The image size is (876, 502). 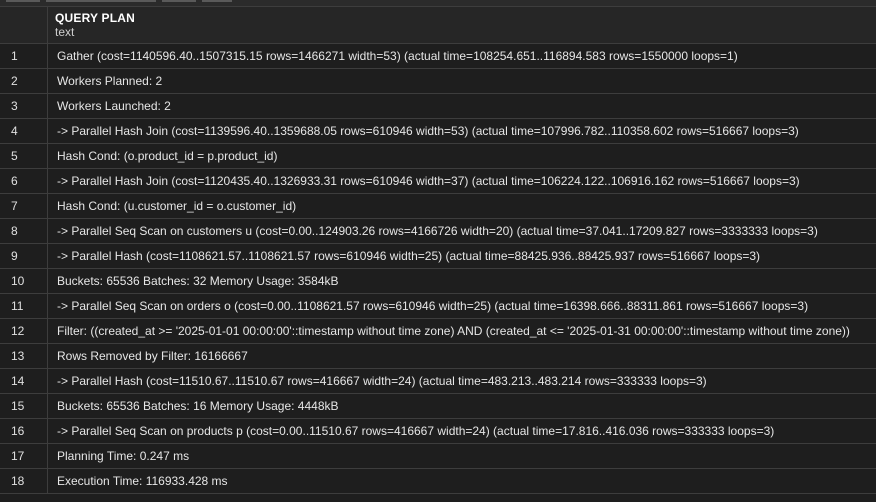 I want to click on column-header-query-plan: QUERY PLAN text, so click(x=91, y=25).